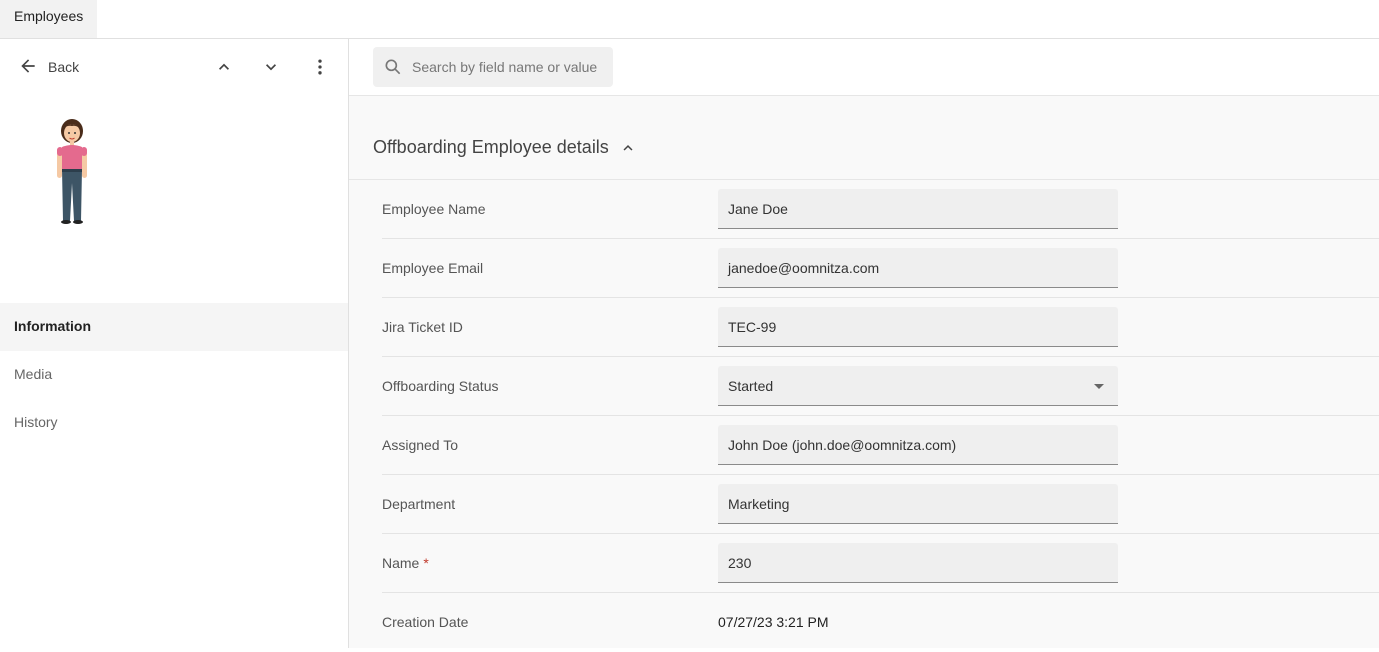  I want to click on department-field: Marketing, so click(918, 504).